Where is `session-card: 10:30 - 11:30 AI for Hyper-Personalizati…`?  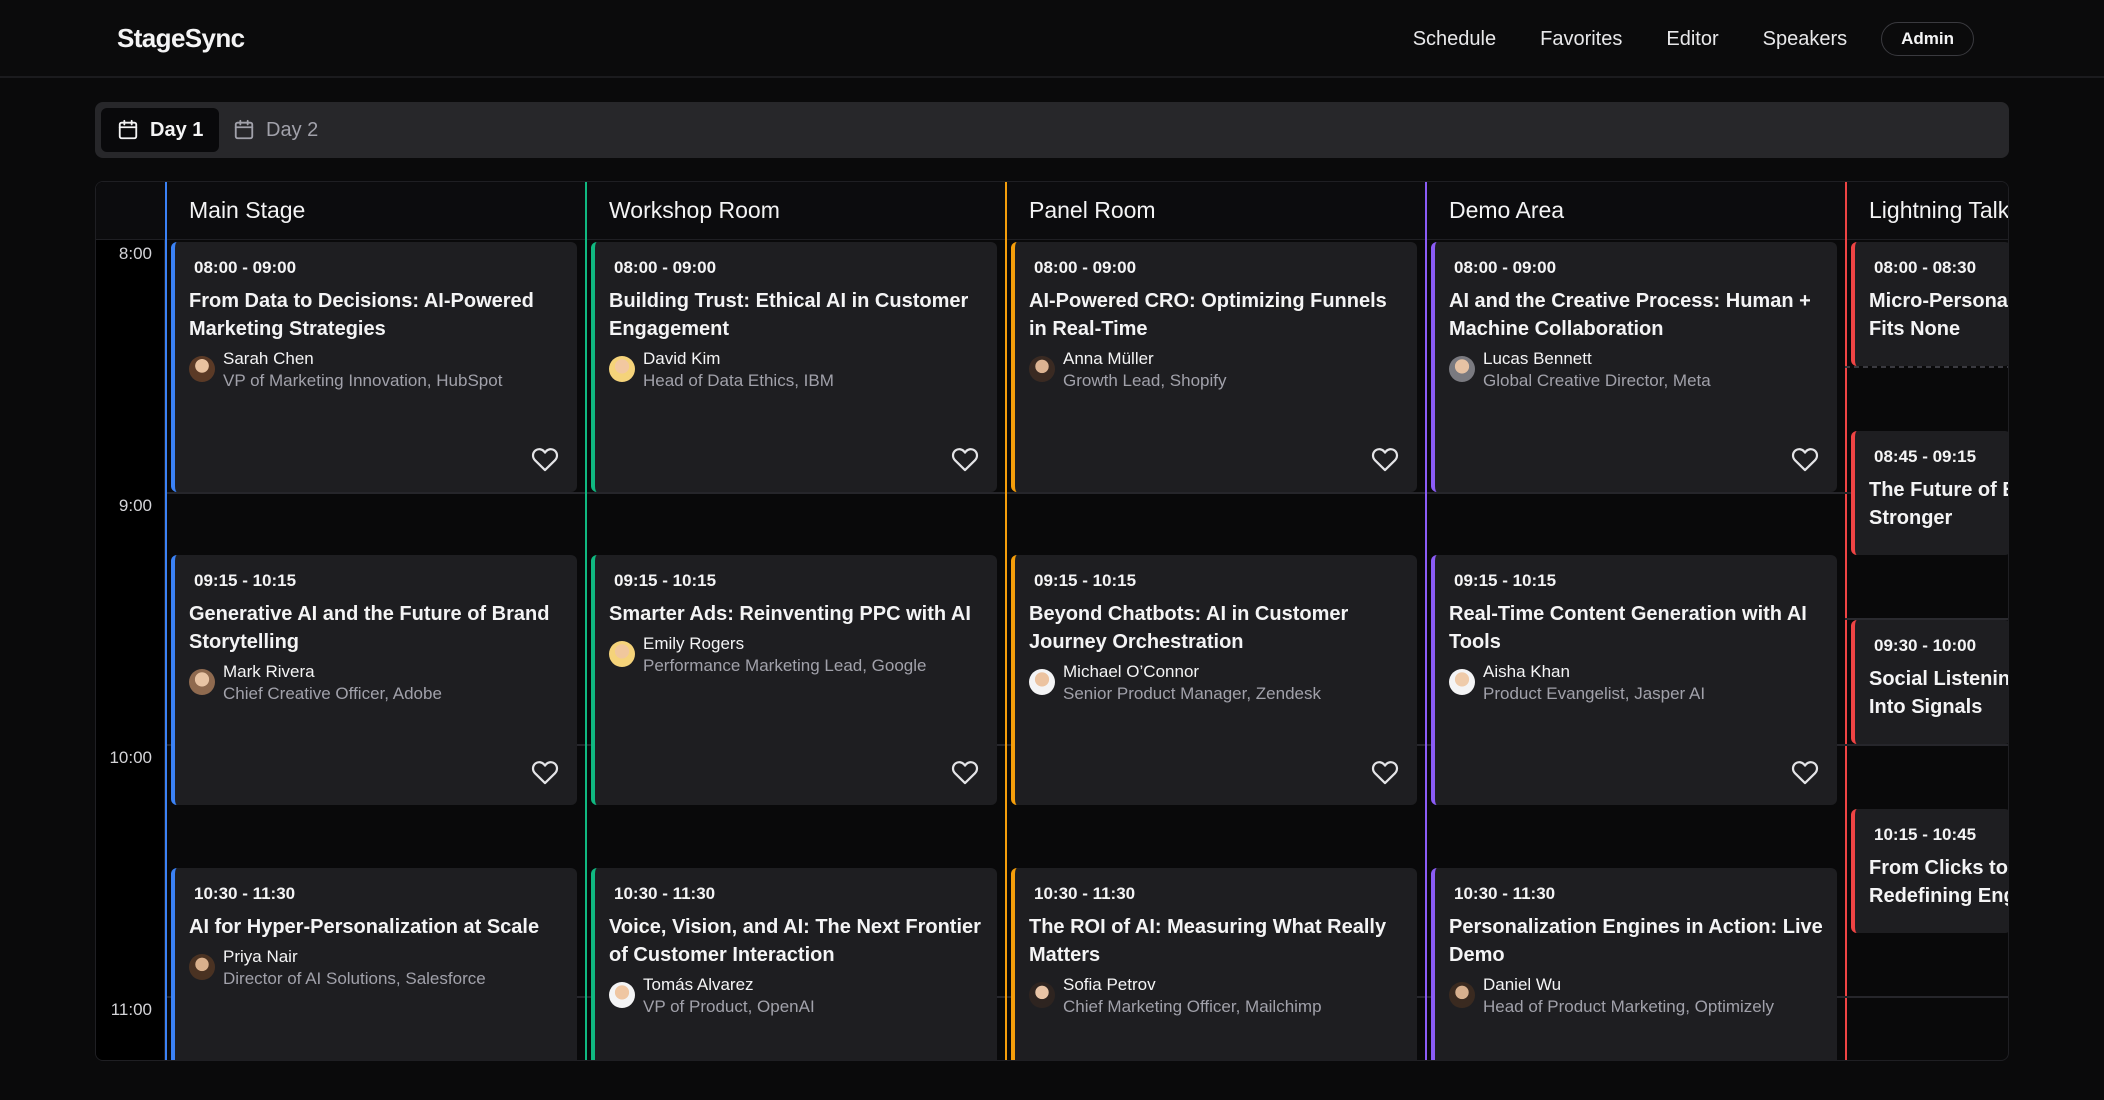 session-card: 10:30 - 11:30 AI for Hyper-Personalizati… is located at coordinates (374, 964).